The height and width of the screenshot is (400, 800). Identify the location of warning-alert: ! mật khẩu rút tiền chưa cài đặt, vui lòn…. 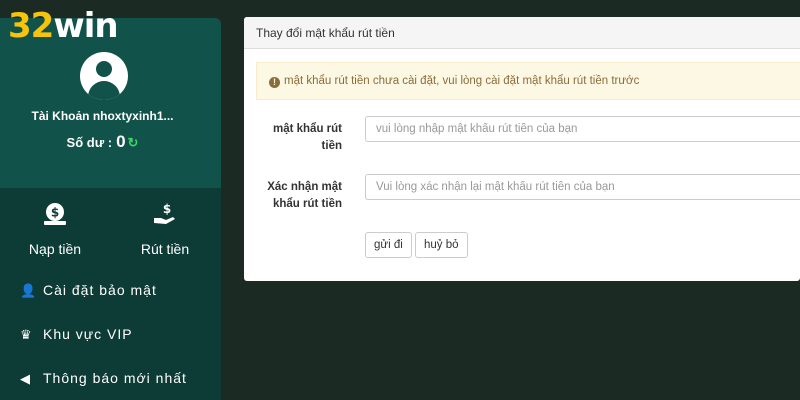
(528, 81).